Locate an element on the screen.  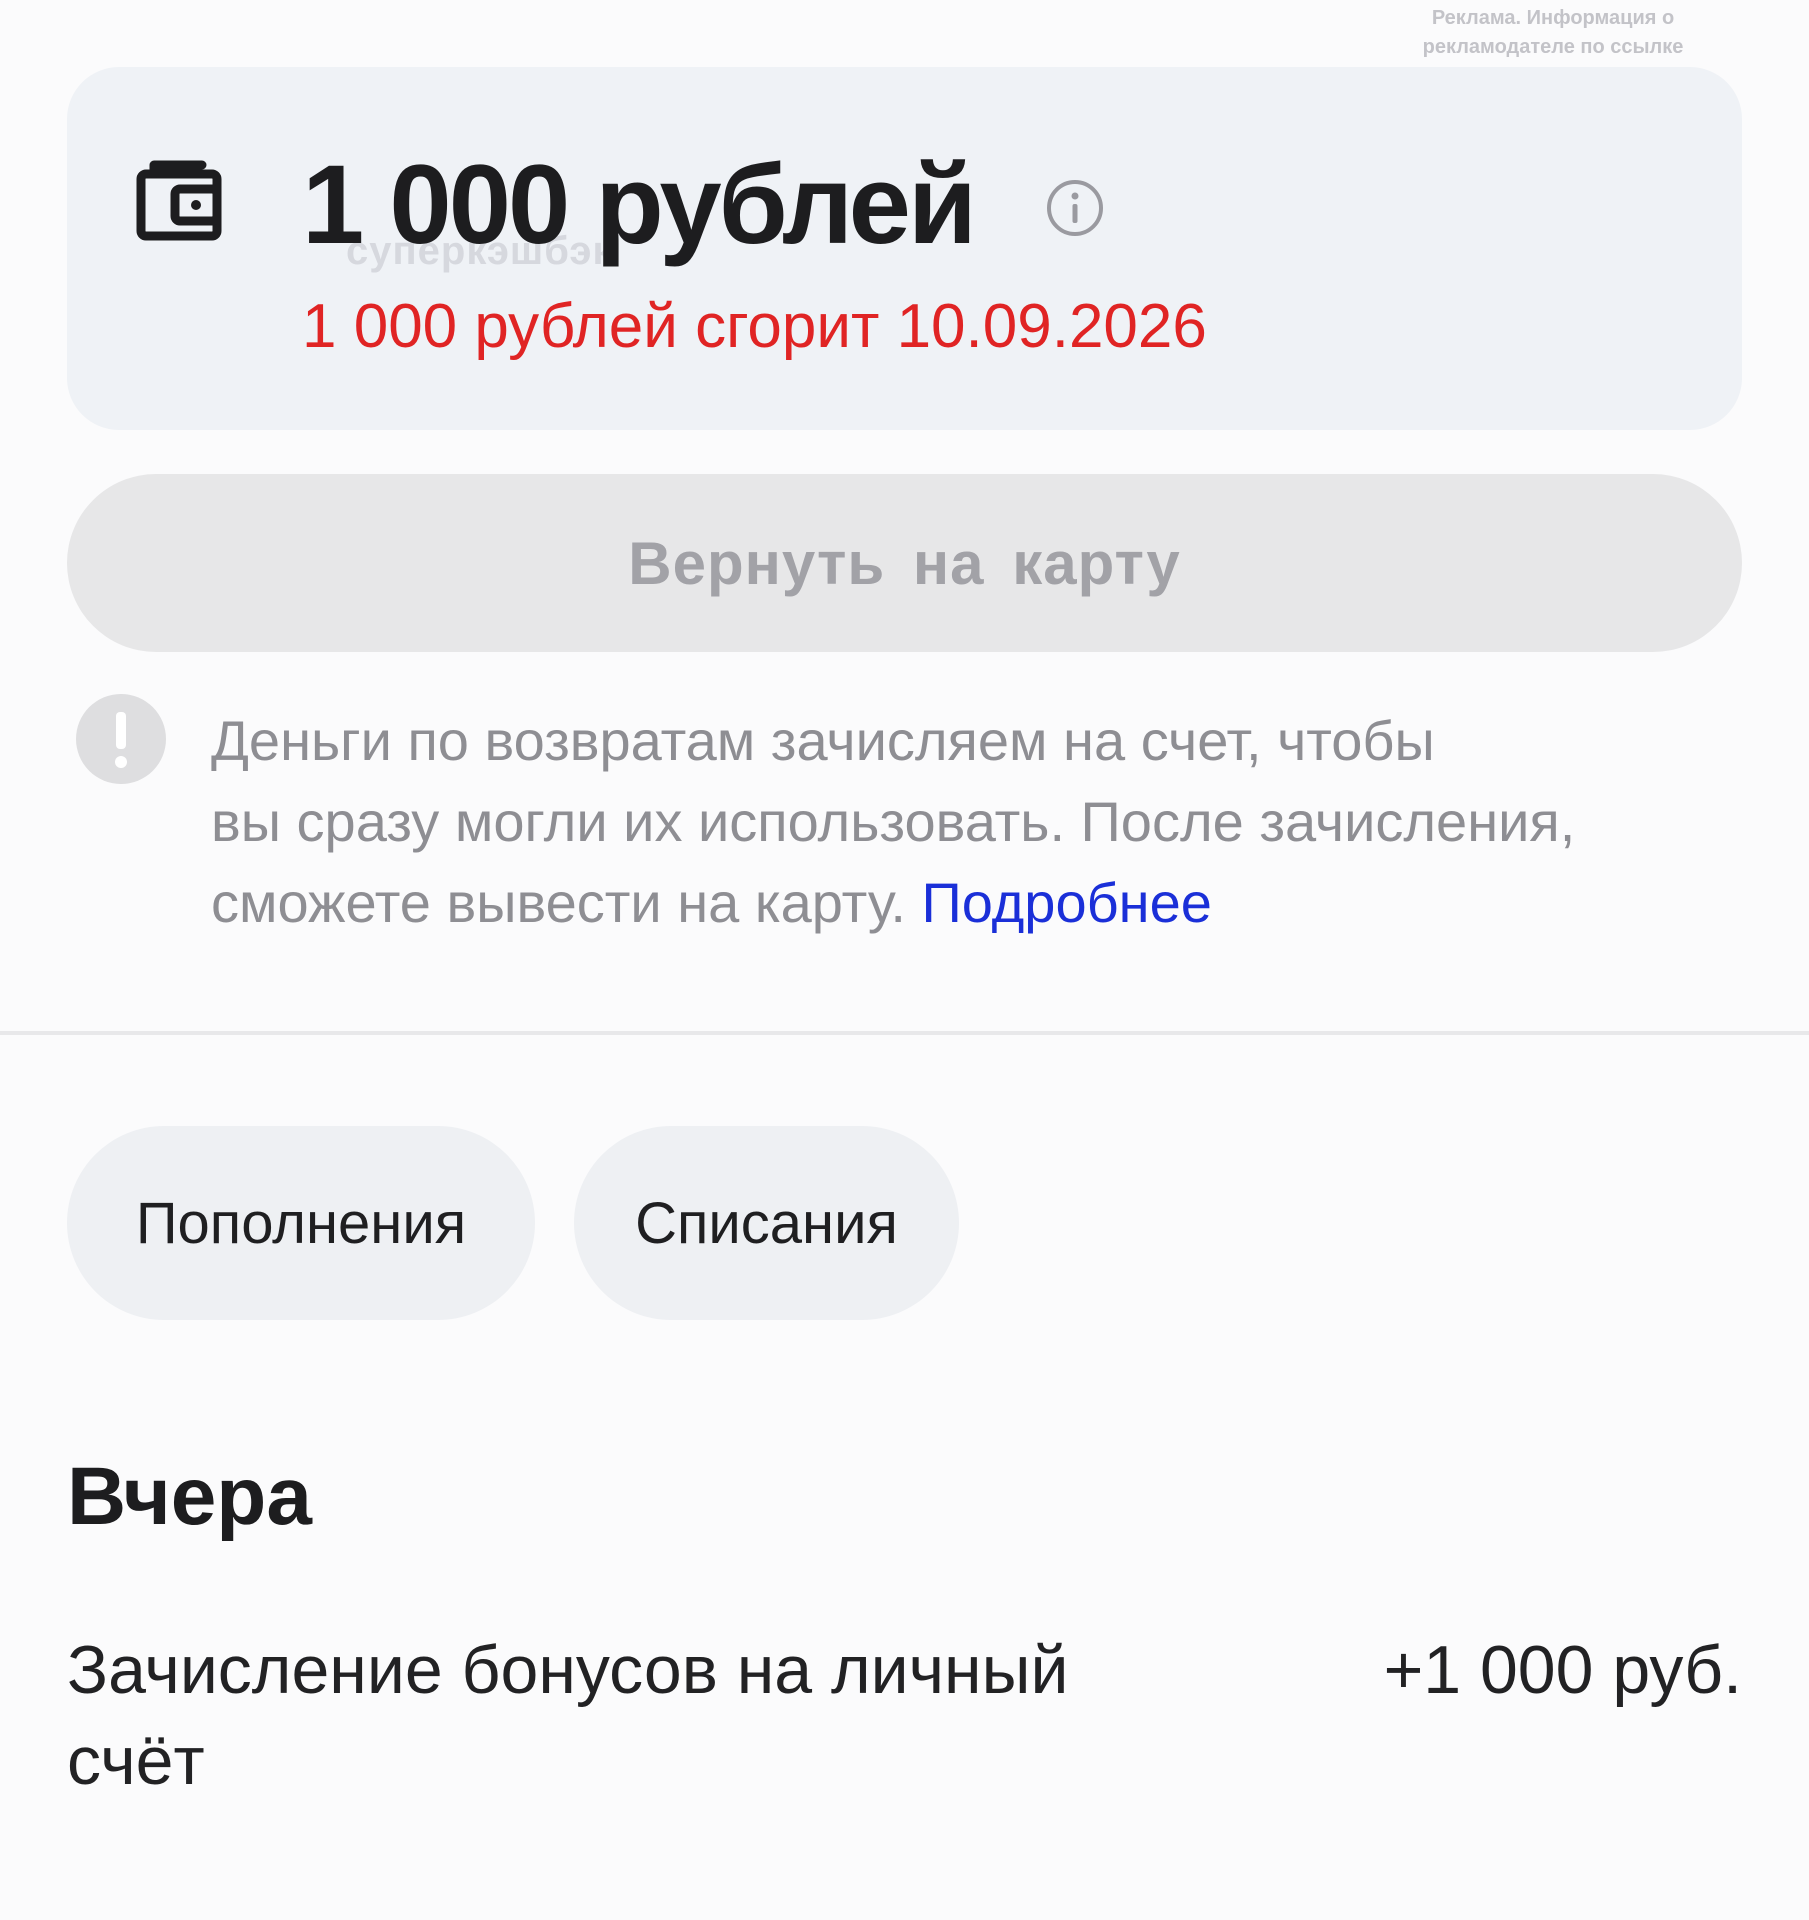
filter-chip-debits: Списания is located at coordinates (766, 1223).